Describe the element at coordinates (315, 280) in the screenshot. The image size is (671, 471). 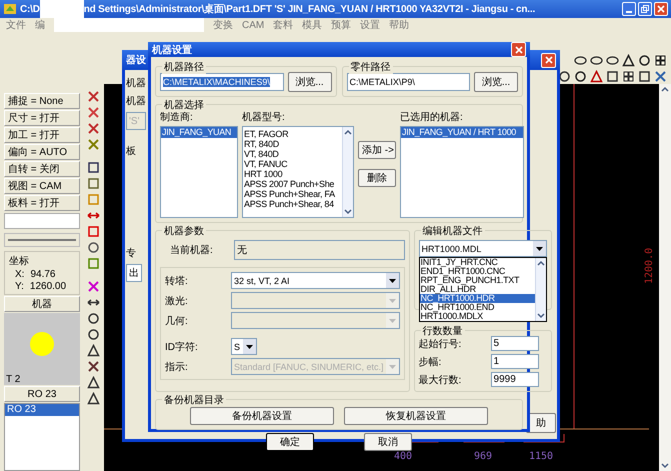
I see `dropdown: 32 st, VT, 2 AI` at that location.